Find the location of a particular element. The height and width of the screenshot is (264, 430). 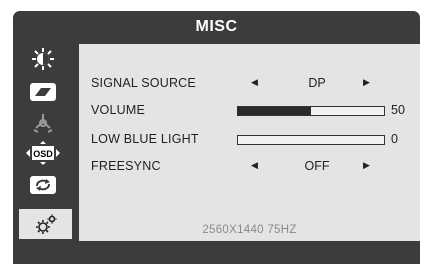

brightness-icon is located at coordinates (43, 59).